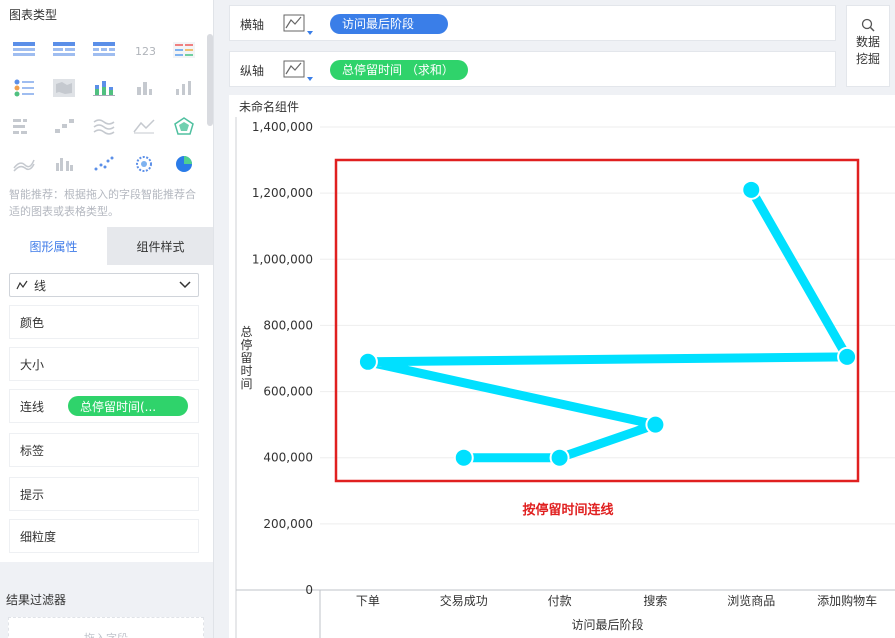 The width and height of the screenshot is (895, 638). What do you see at coordinates (104, 322) in the screenshot?
I see `prop-color: 颜色` at bounding box center [104, 322].